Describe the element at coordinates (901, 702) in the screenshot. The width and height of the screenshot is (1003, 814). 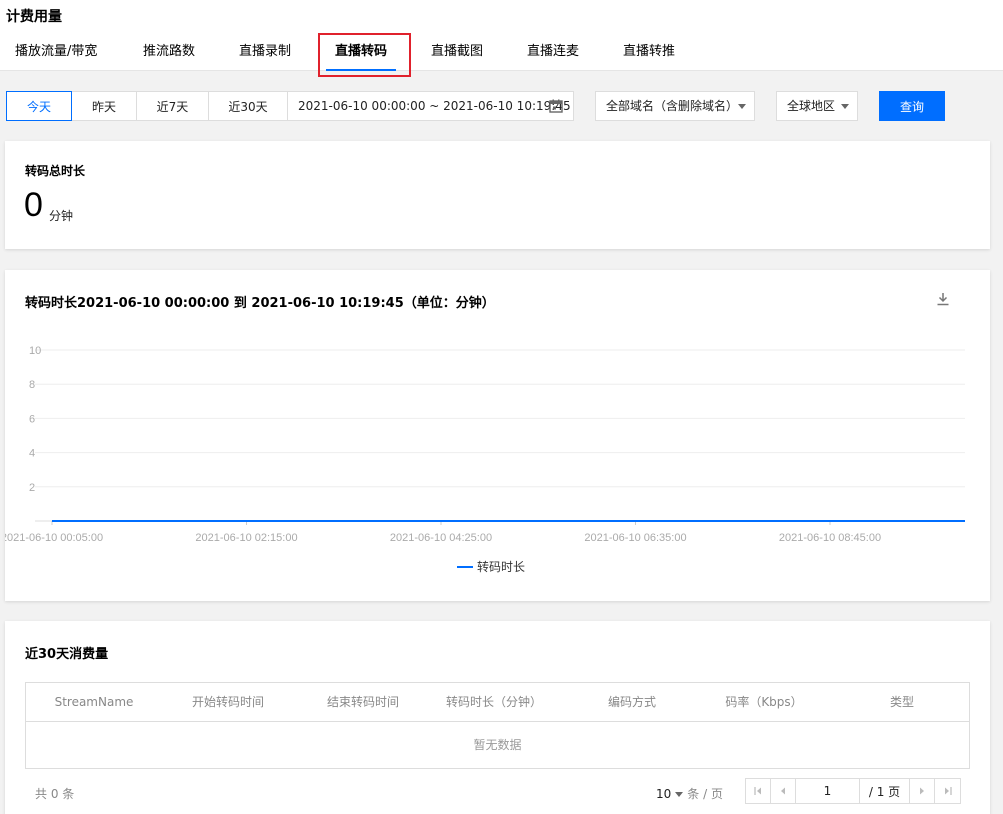
I see `column-header: 类型` at that location.